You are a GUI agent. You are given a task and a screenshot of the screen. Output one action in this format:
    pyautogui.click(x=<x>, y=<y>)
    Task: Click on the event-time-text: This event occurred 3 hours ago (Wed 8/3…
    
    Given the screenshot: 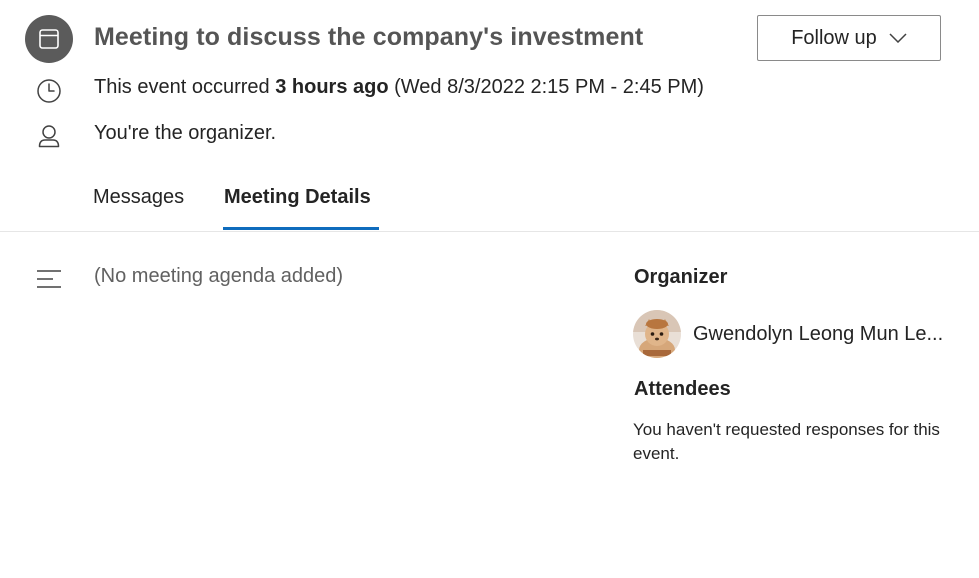 What is the action you would take?
    pyautogui.click(x=399, y=87)
    